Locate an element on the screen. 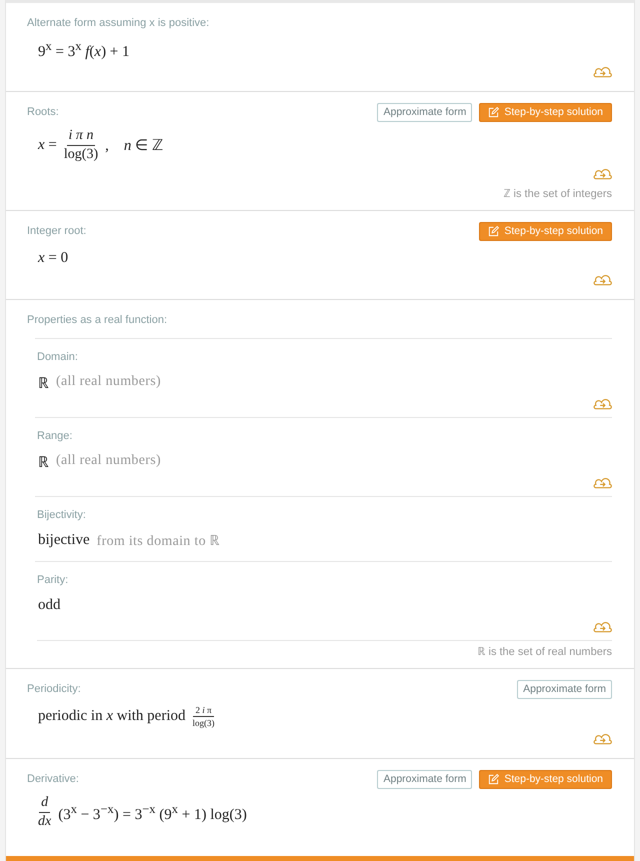  subsection-title: Parity: is located at coordinates (52, 580).